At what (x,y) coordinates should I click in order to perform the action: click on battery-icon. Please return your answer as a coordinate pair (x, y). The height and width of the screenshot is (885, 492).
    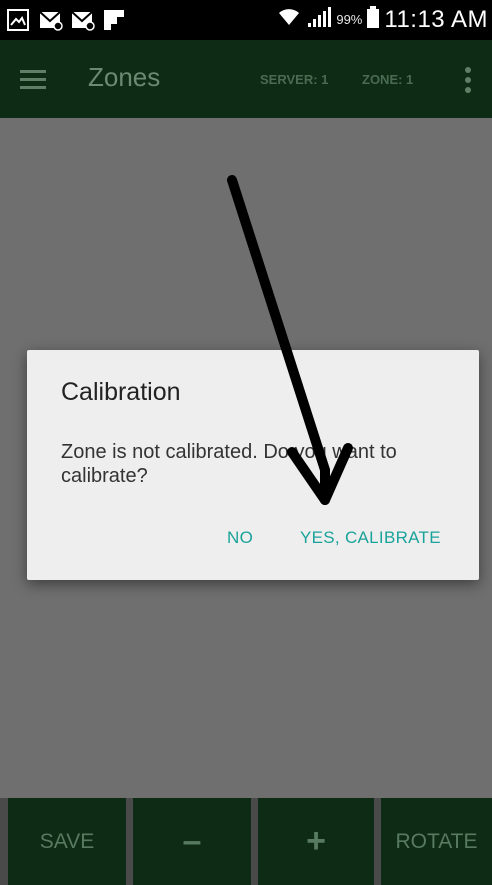
    Looking at the image, I should click on (373, 19).